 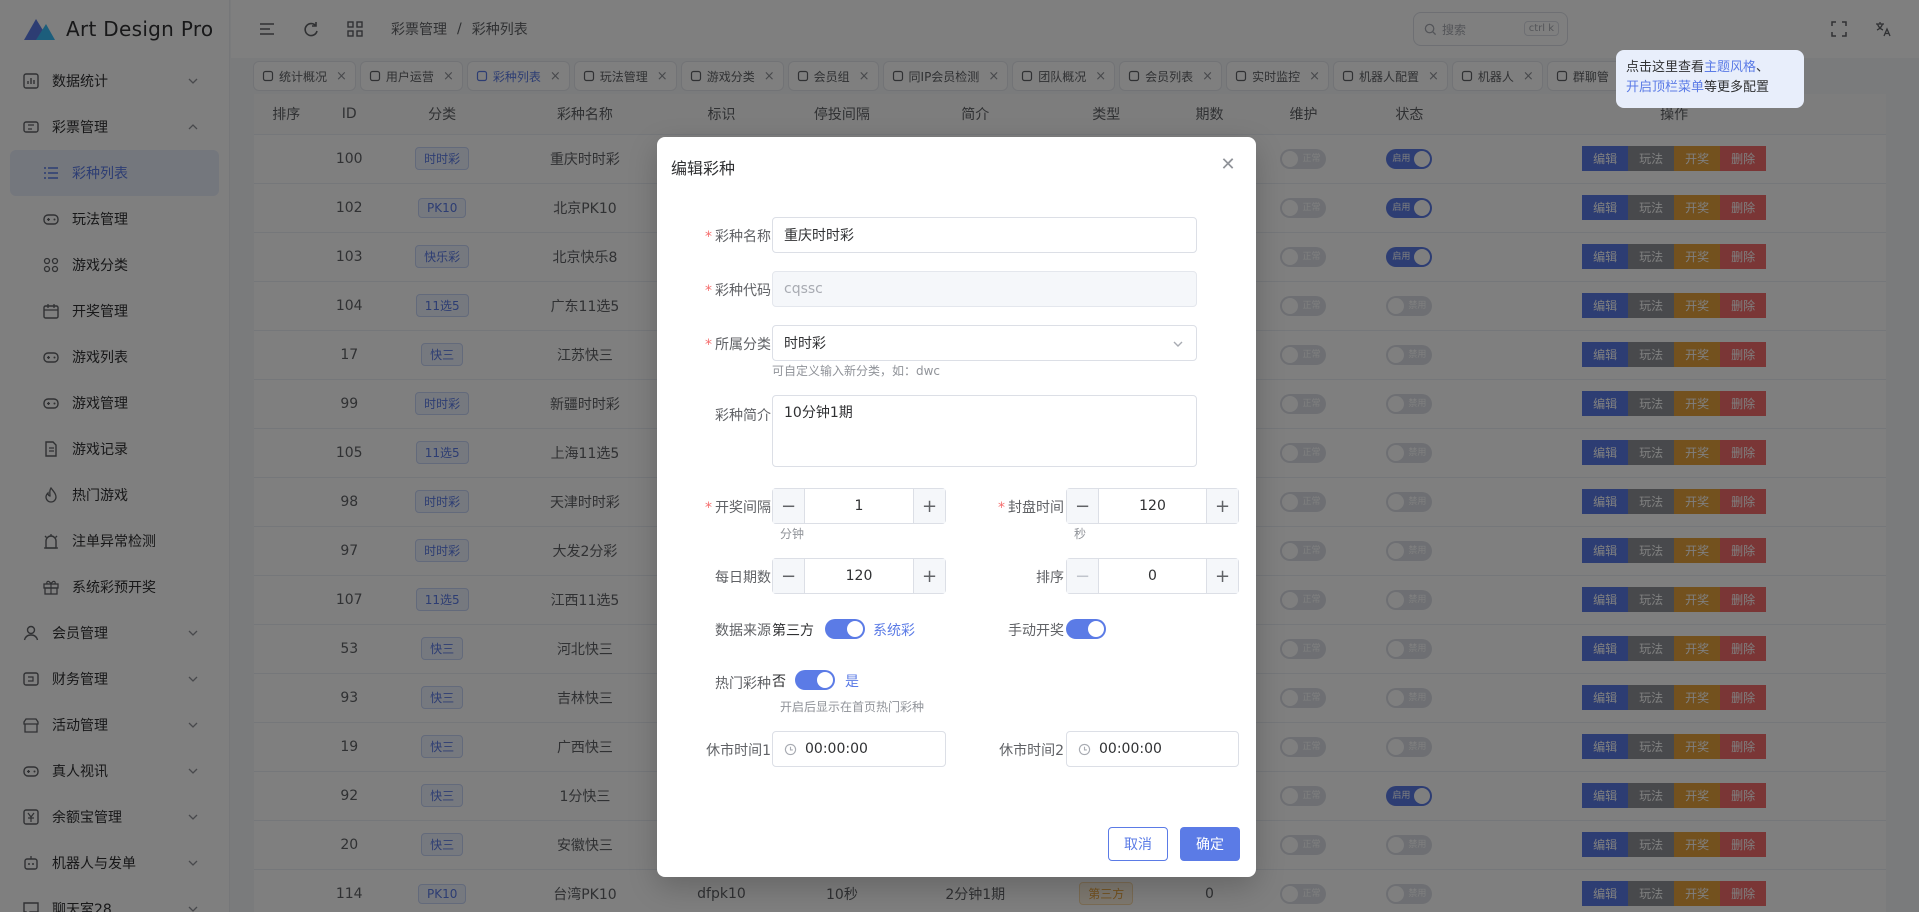 I want to click on rest-time-1-value: 00:00:00, so click(x=836, y=749).